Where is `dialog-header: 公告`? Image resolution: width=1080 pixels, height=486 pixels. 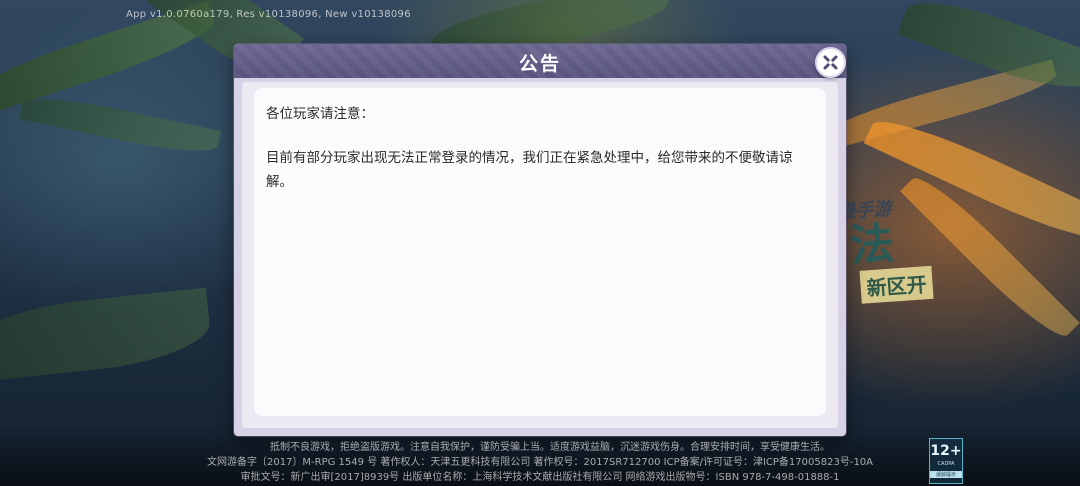
dialog-header: 公告 is located at coordinates (540, 61).